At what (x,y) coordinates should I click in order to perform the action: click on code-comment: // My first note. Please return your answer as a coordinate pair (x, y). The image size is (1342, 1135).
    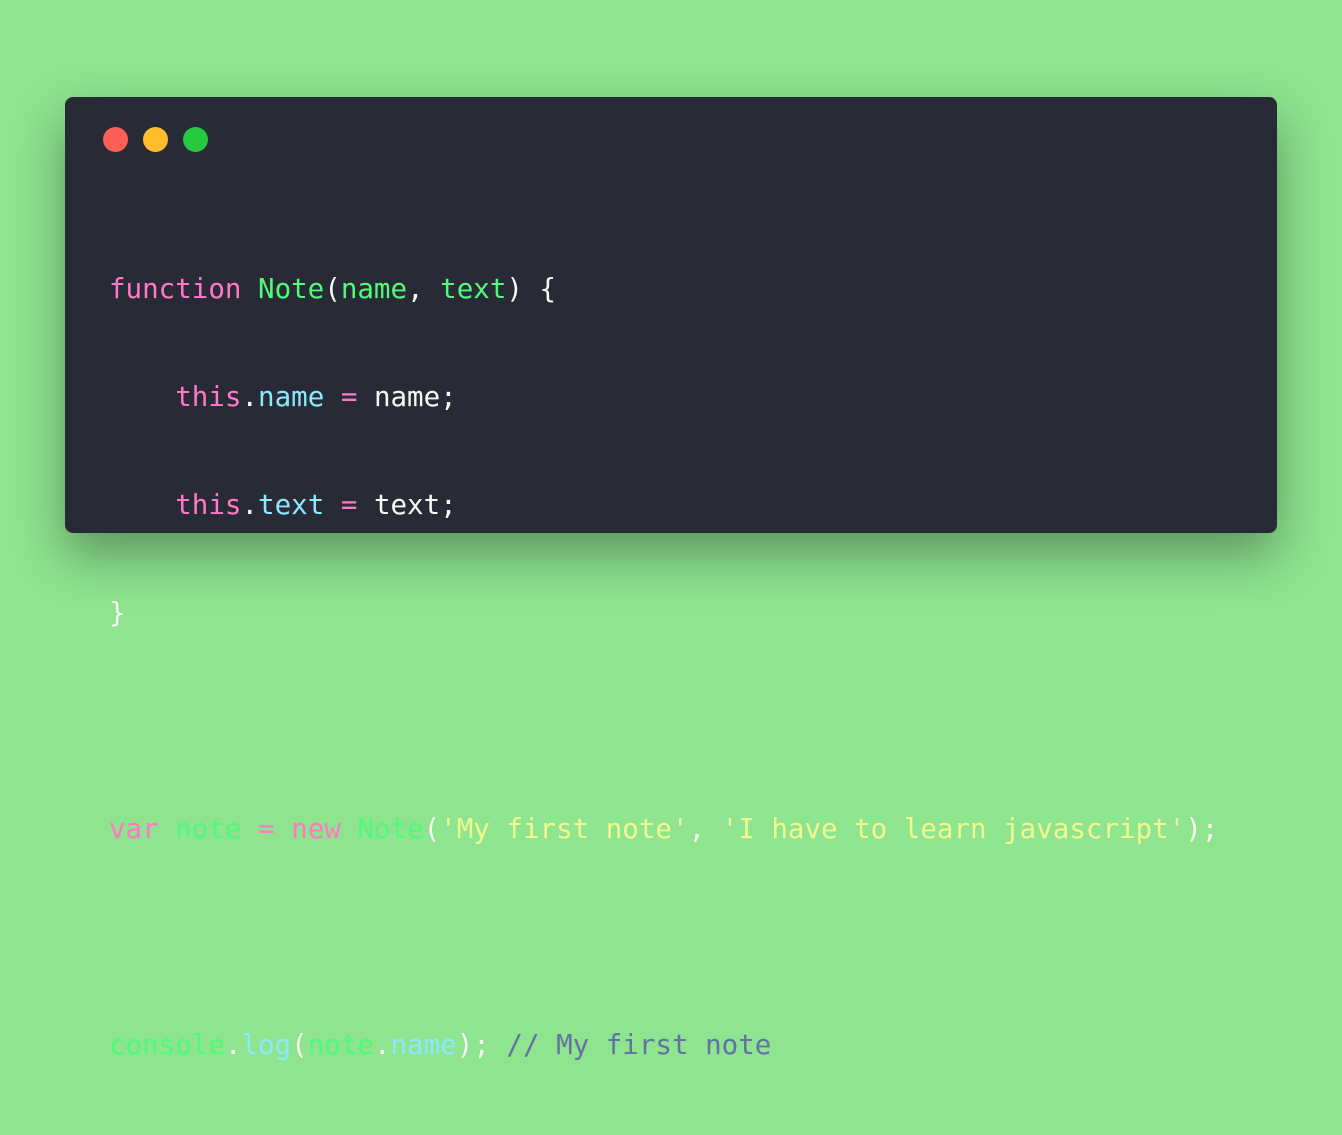
    Looking at the image, I should click on (639, 1045).